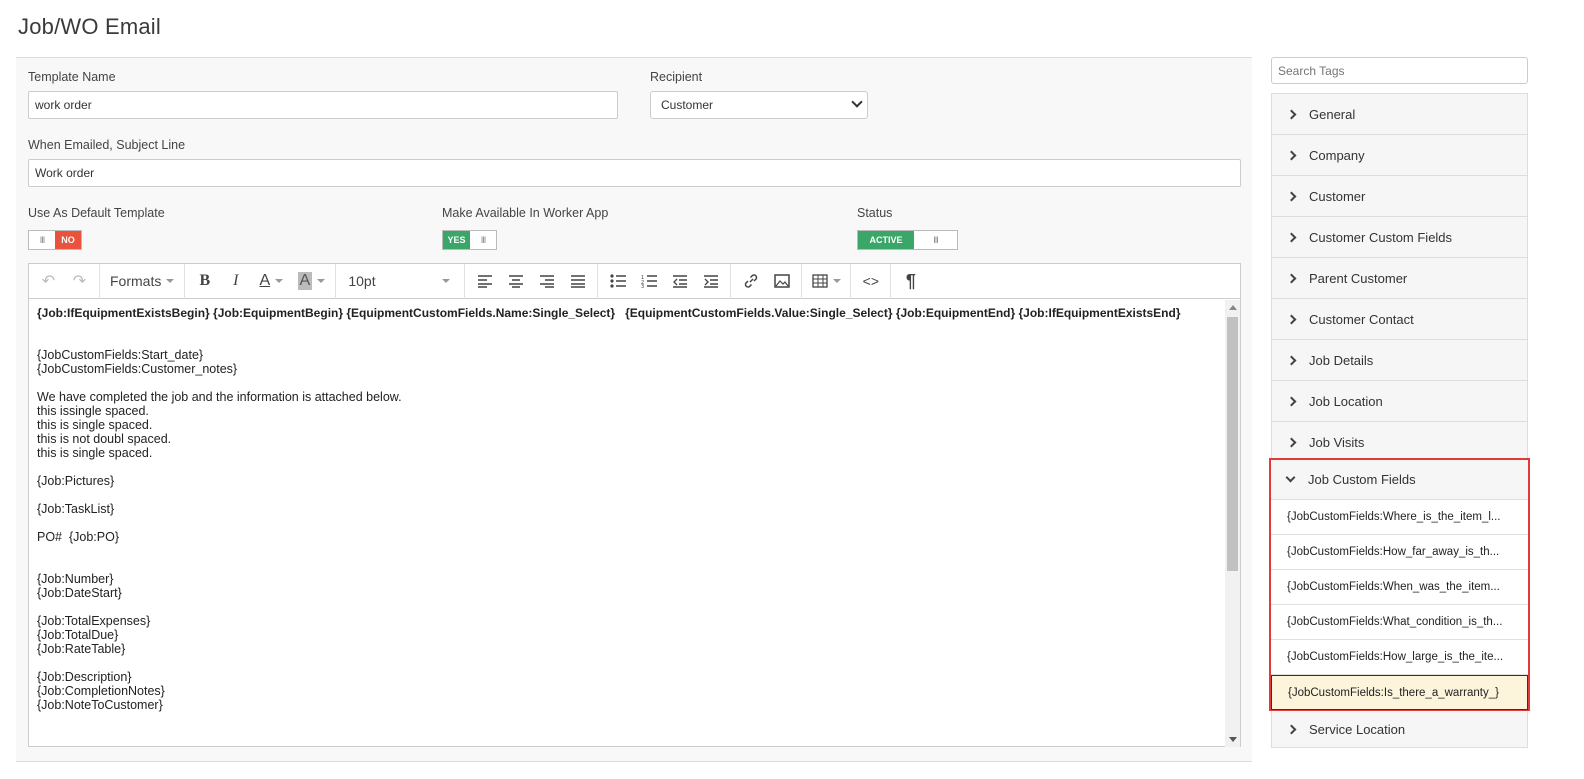  Describe the element at coordinates (634, 173) in the screenshot. I see `subject-input: Work order` at that location.